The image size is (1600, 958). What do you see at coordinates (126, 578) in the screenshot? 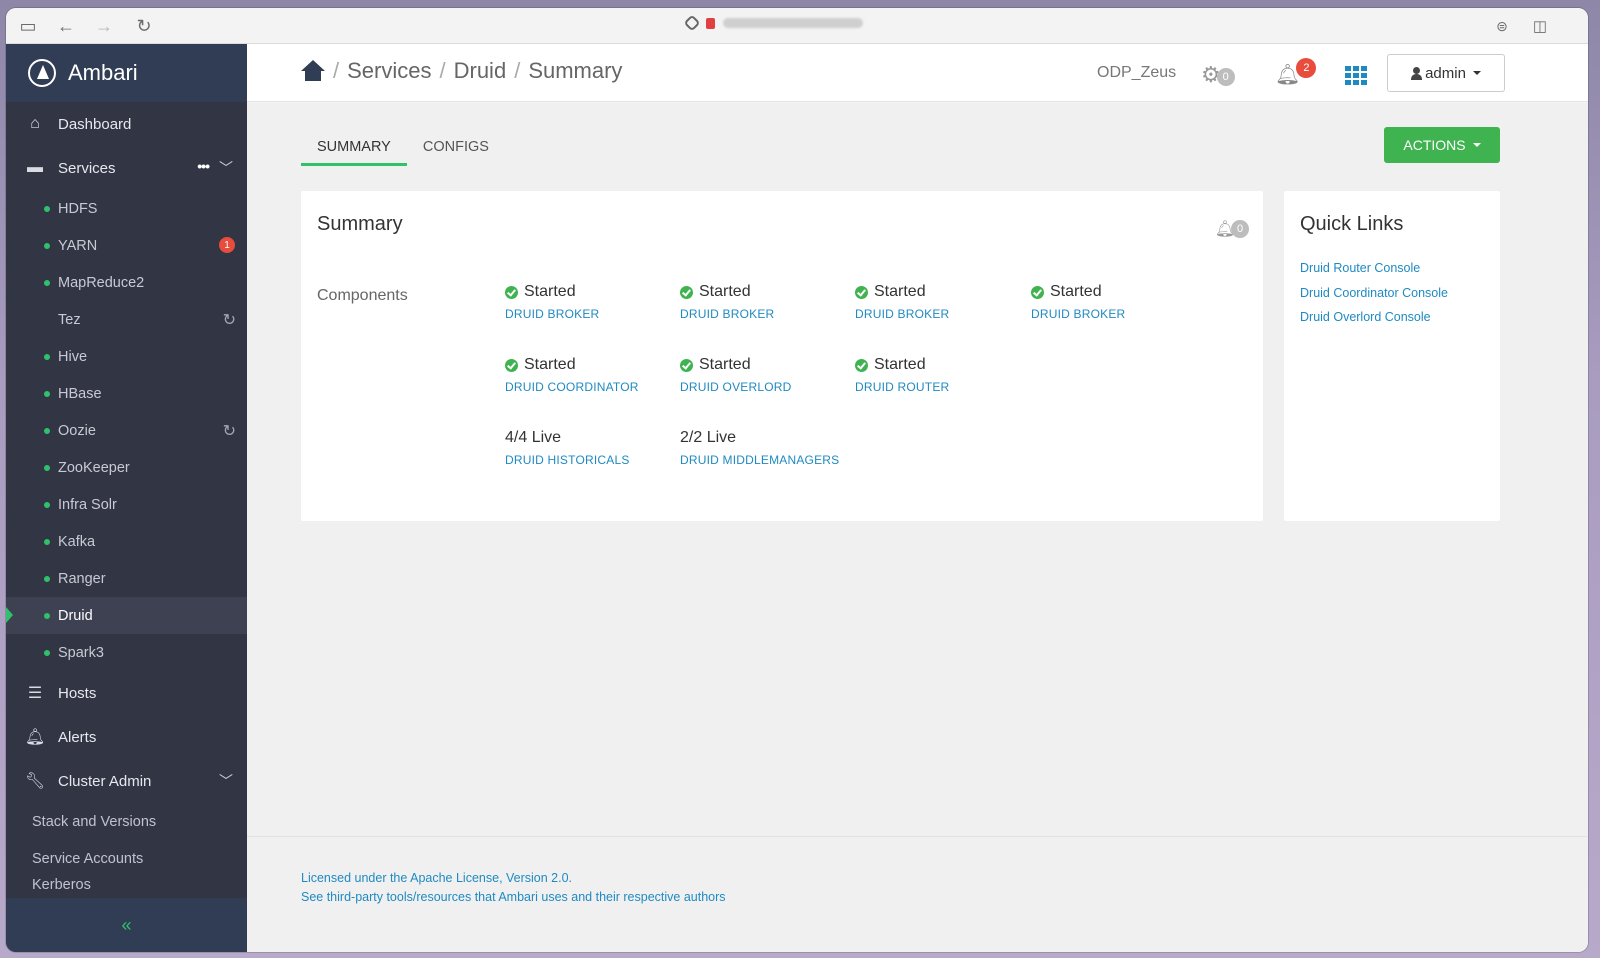
I see `sidebar-item-ranger: Ranger` at bounding box center [126, 578].